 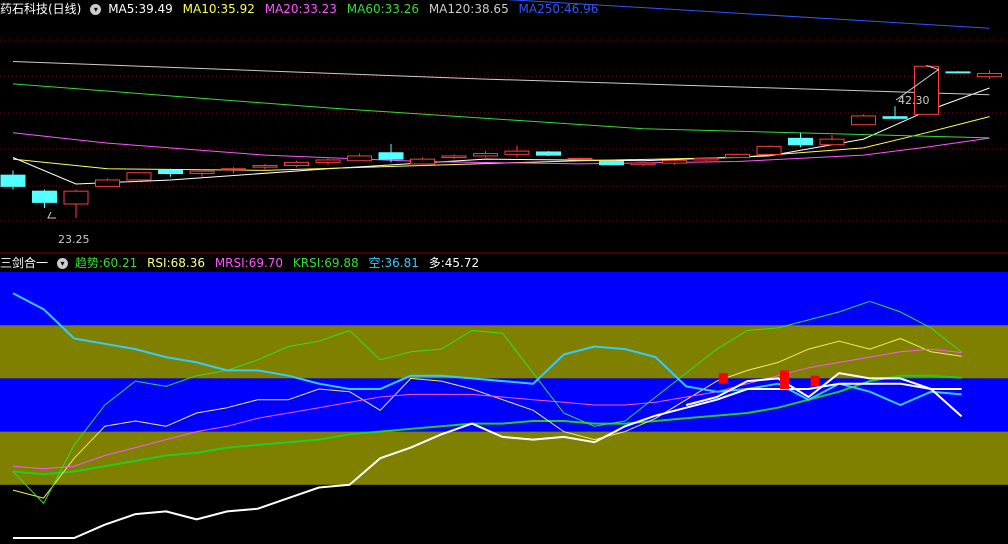 What do you see at coordinates (501, 78) in the screenshot?
I see `ma-line-ma120` at bounding box center [501, 78].